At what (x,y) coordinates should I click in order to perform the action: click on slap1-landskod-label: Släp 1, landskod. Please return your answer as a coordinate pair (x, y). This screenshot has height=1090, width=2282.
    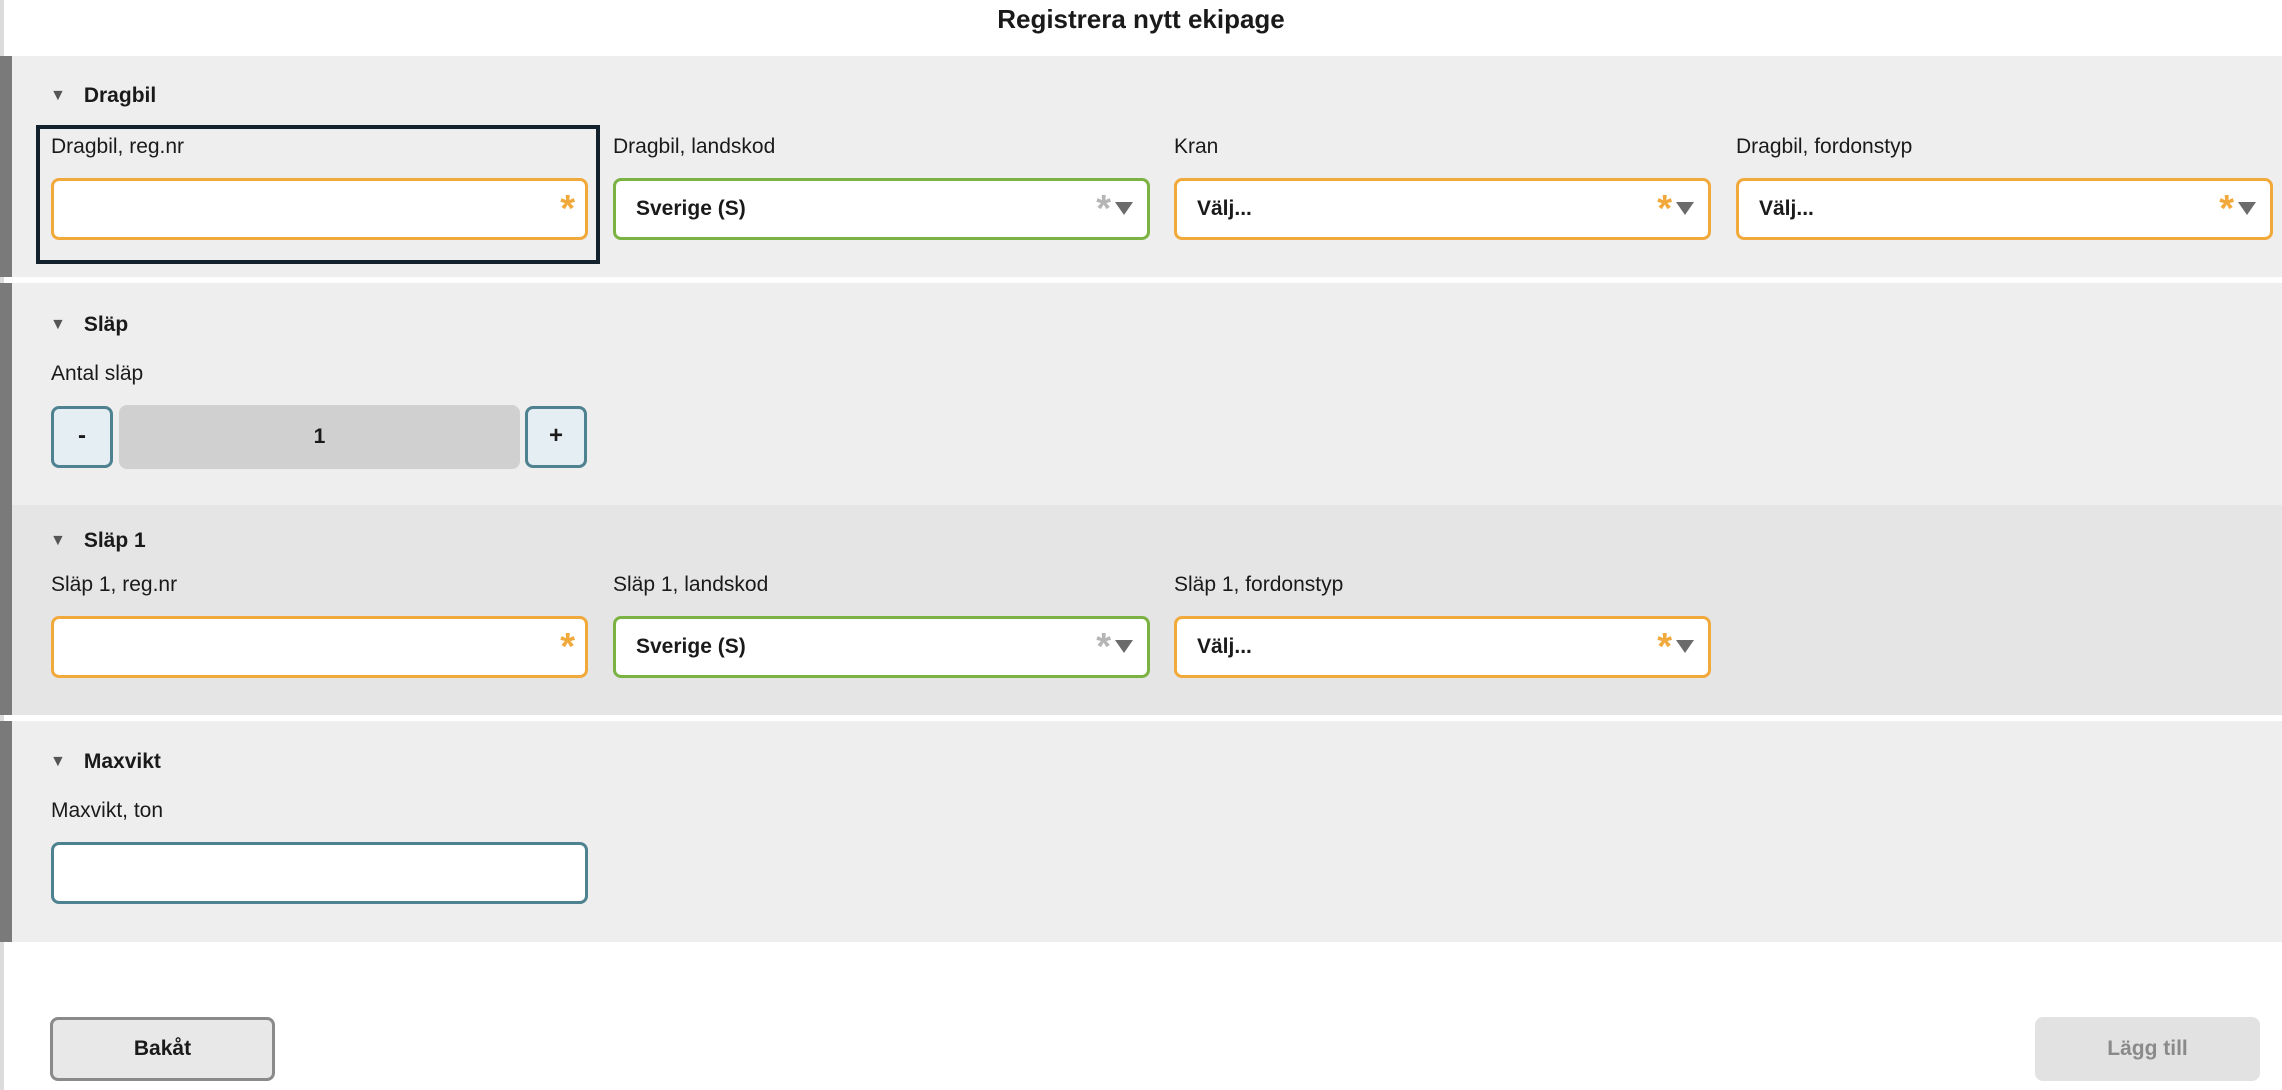
    Looking at the image, I should click on (691, 584).